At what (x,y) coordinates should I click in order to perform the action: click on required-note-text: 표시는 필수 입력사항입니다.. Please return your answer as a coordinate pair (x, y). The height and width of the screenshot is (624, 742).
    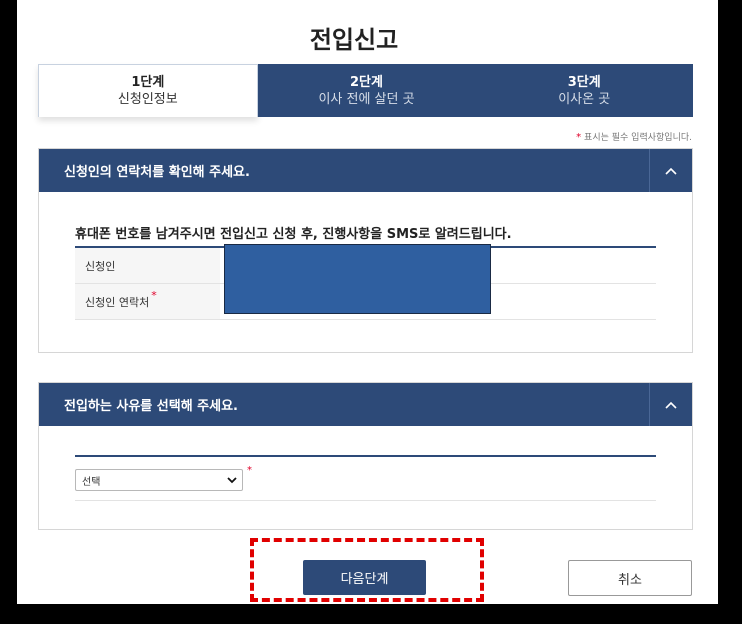
    Looking at the image, I should click on (638, 138).